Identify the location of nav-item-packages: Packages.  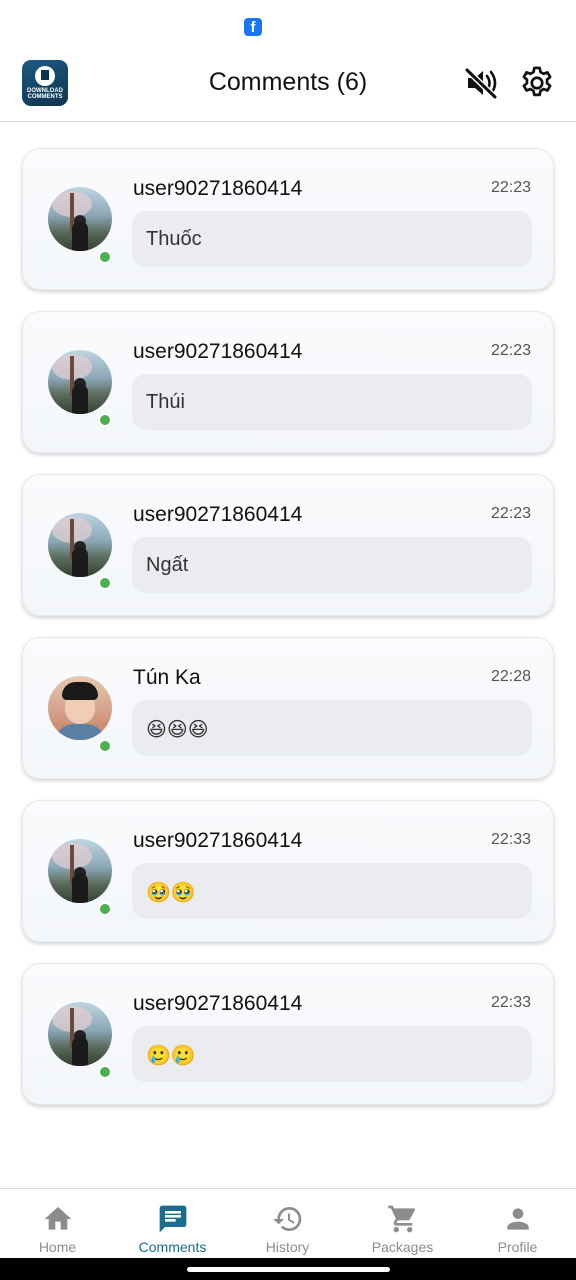
(402, 1224).